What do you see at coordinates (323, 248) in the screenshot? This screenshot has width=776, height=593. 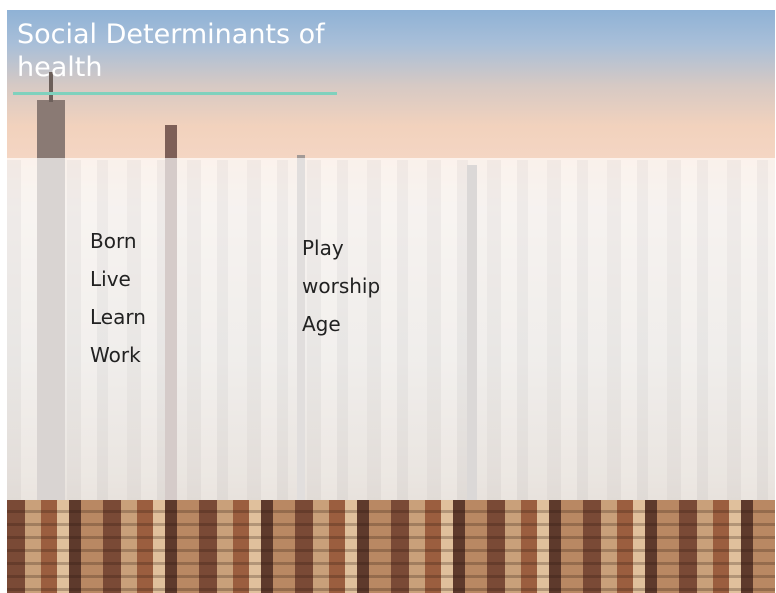 I see `list-item: Play` at bounding box center [323, 248].